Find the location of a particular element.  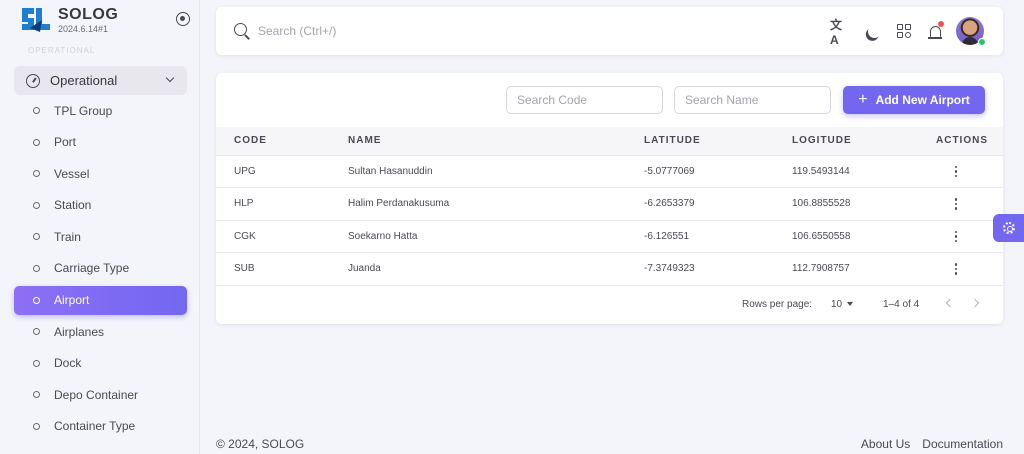

sidebar-item-airplanes: Airplanes is located at coordinates (100, 331).